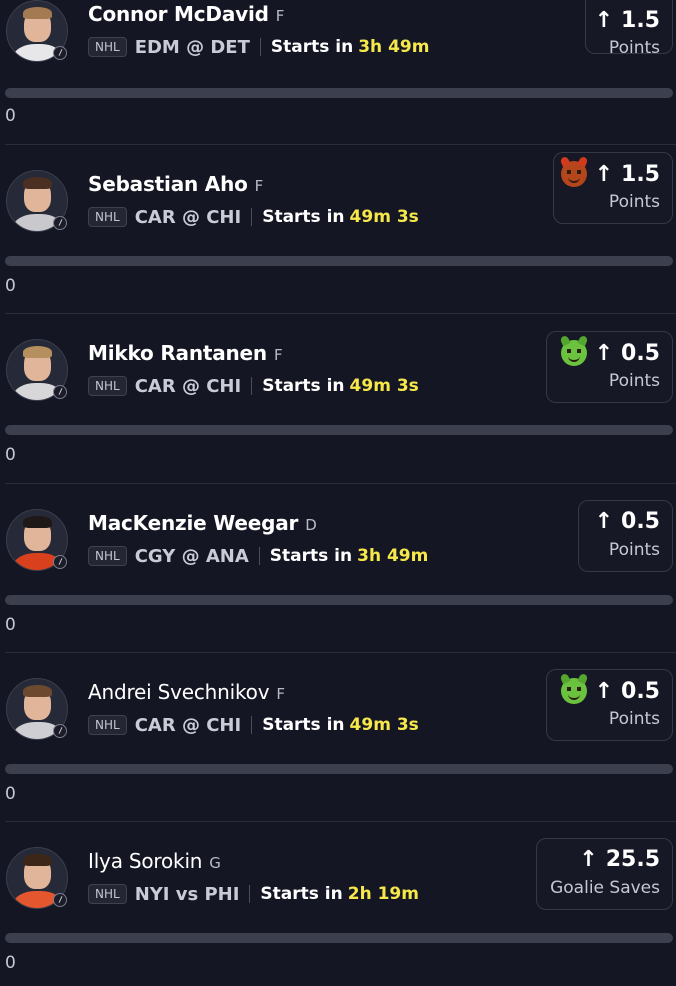 Image resolution: width=676 pixels, height=986 pixels. I want to click on game-info: NHL EDM @ DET Starts in 3h 49m, so click(258, 47).